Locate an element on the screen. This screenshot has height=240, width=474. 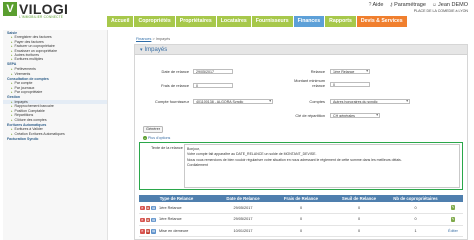
edit-link: Éditer is located at coordinates (453, 231).